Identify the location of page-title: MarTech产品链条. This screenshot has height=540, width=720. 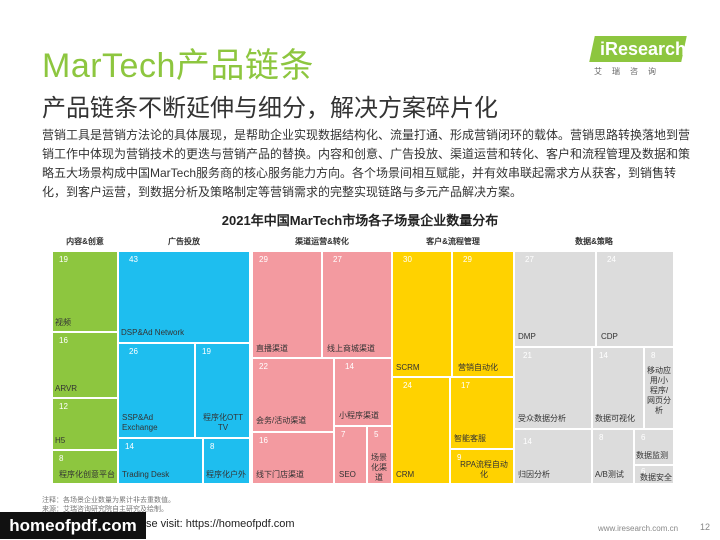
(178, 66).